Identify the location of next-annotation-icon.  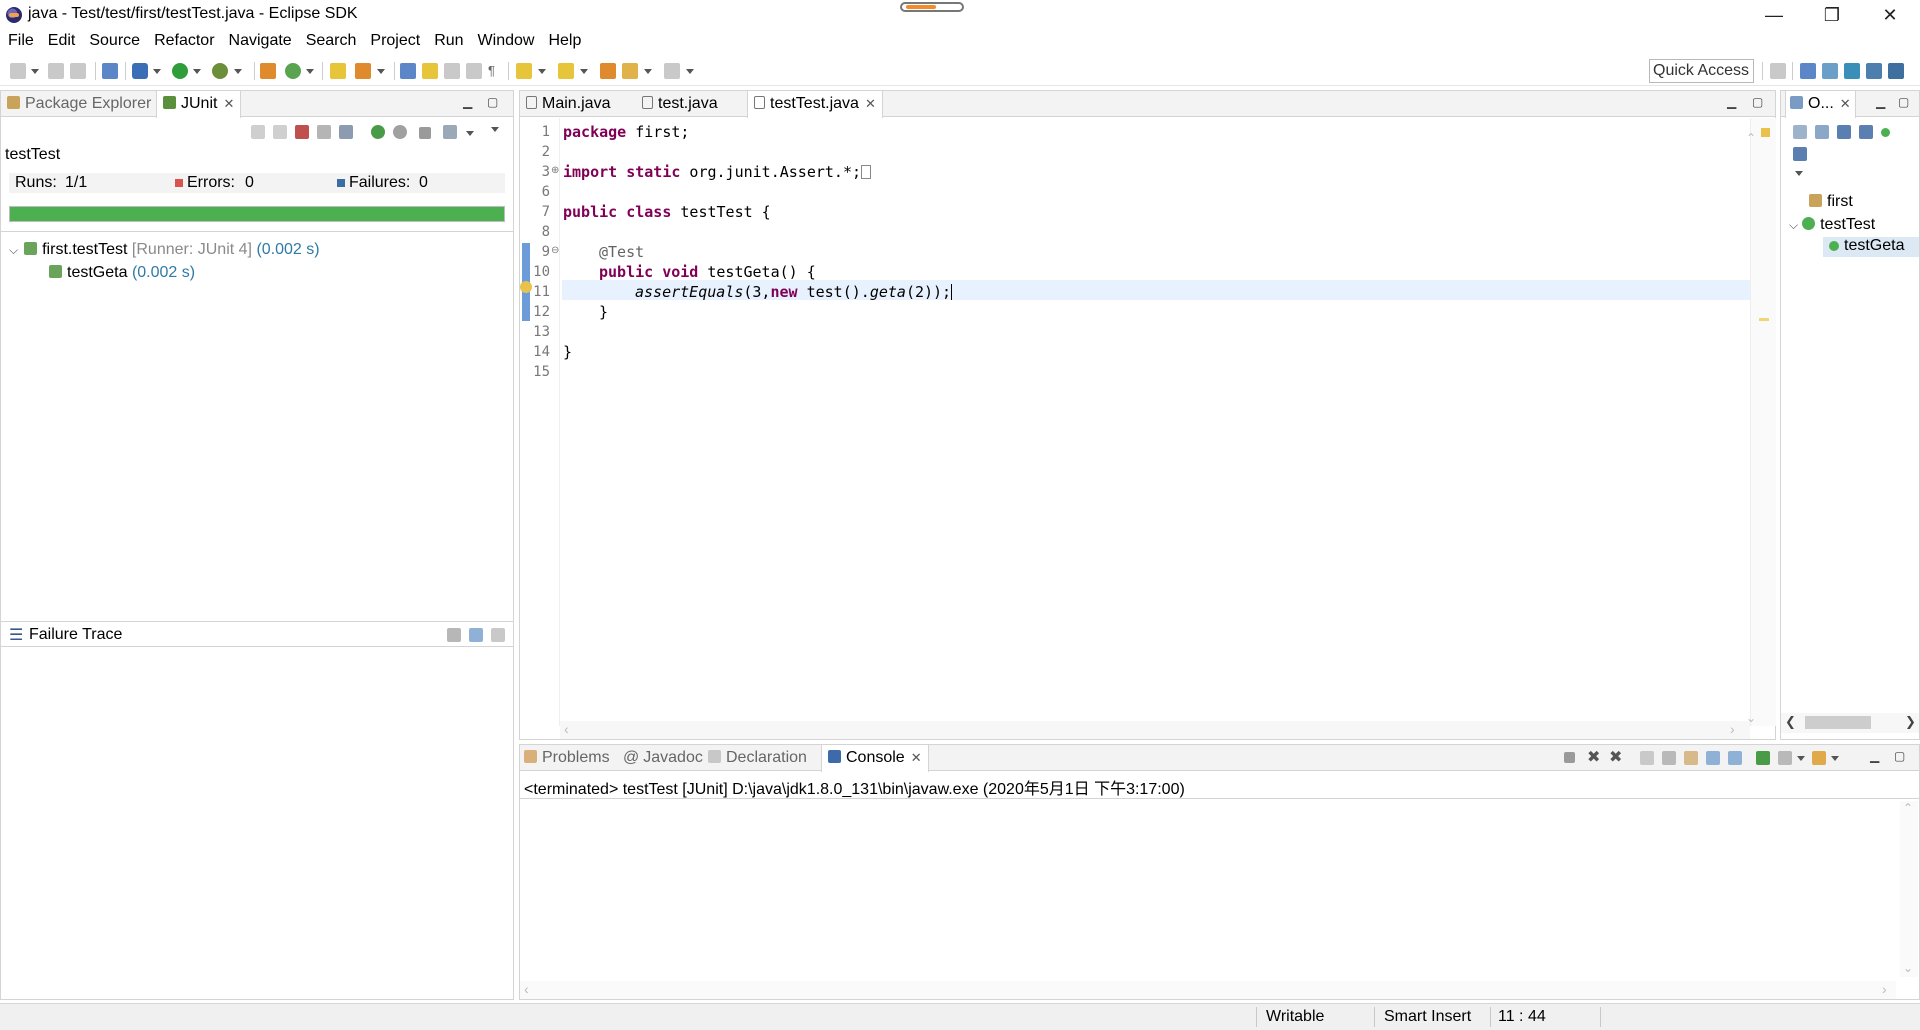
(524, 71).